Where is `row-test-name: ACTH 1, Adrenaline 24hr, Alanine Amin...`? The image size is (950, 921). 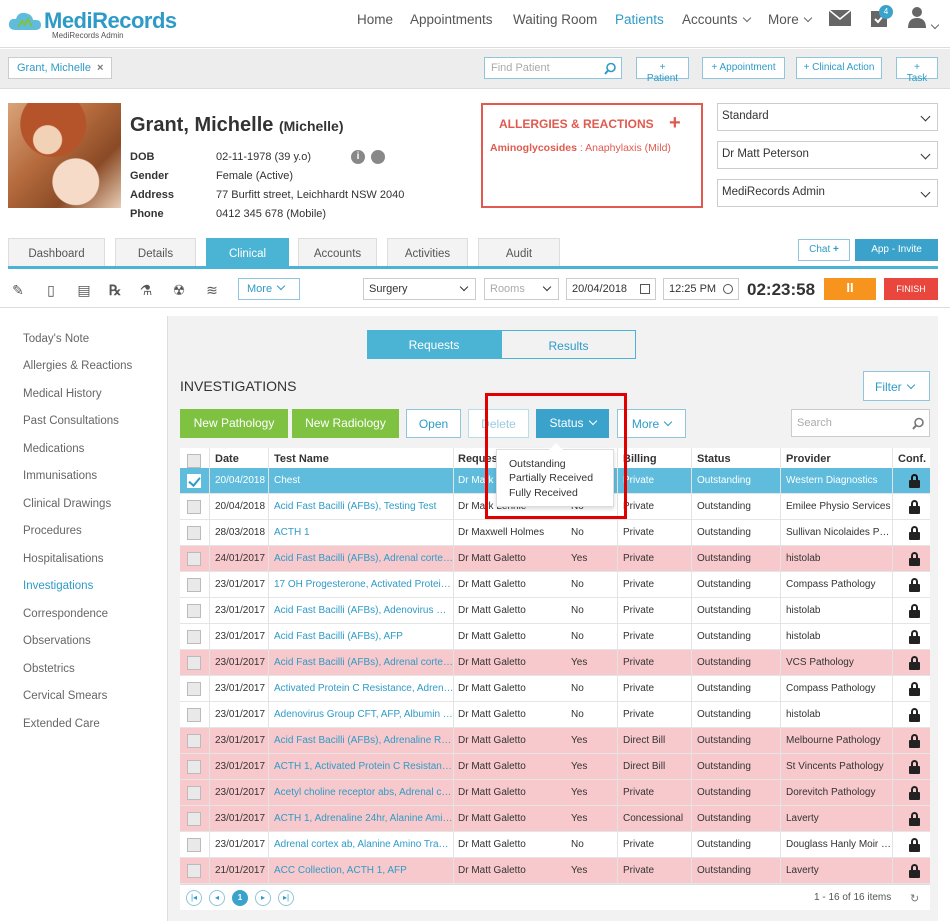 row-test-name: ACTH 1, Adrenaline 24hr, Alanine Amin... is located at coordinates (364, 819).